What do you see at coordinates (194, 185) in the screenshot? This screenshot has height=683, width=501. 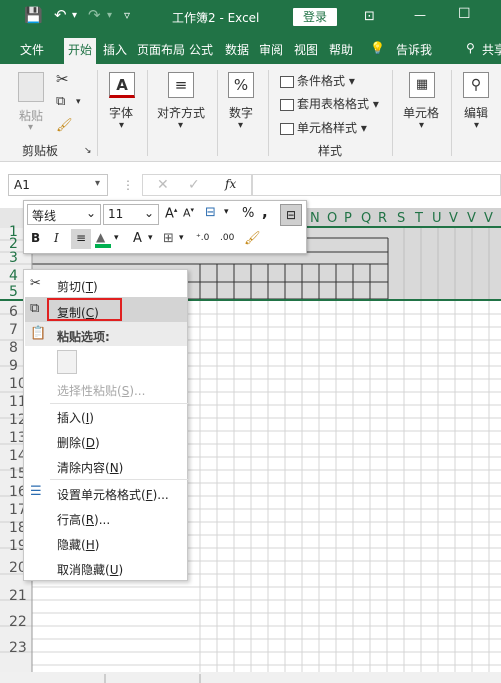 I see `enter-icon: ✓` at bounding box center [194, 185].